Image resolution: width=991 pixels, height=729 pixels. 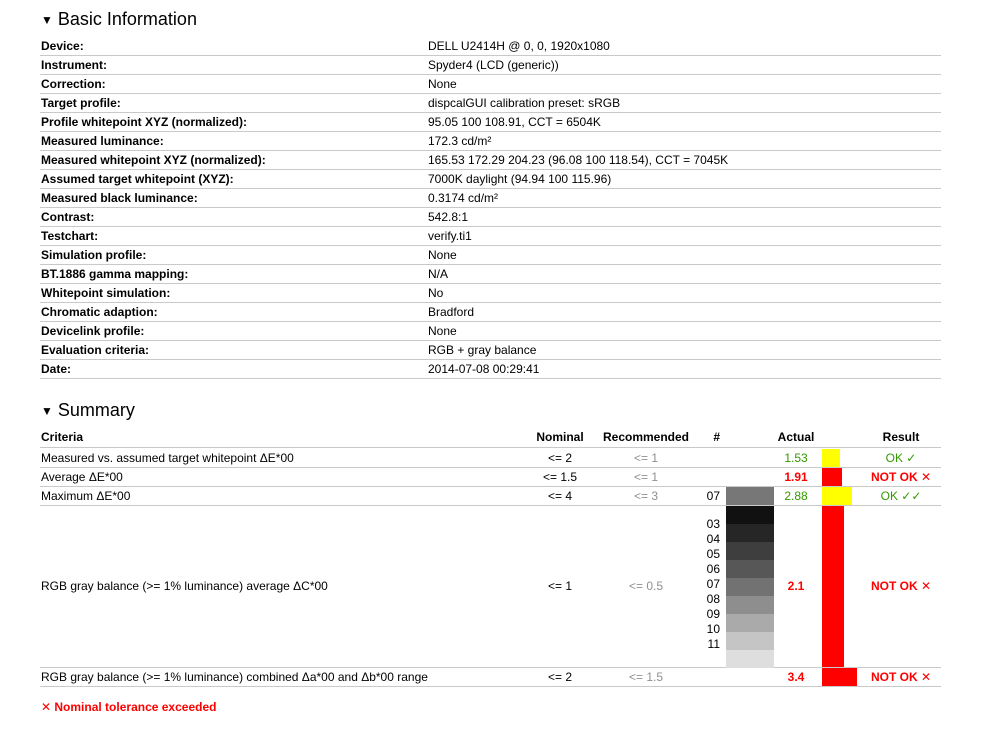 I want to click on info-row: Device: DELL U2414H @ 0, 0, 1920x1080, so click(x=490, y=46).